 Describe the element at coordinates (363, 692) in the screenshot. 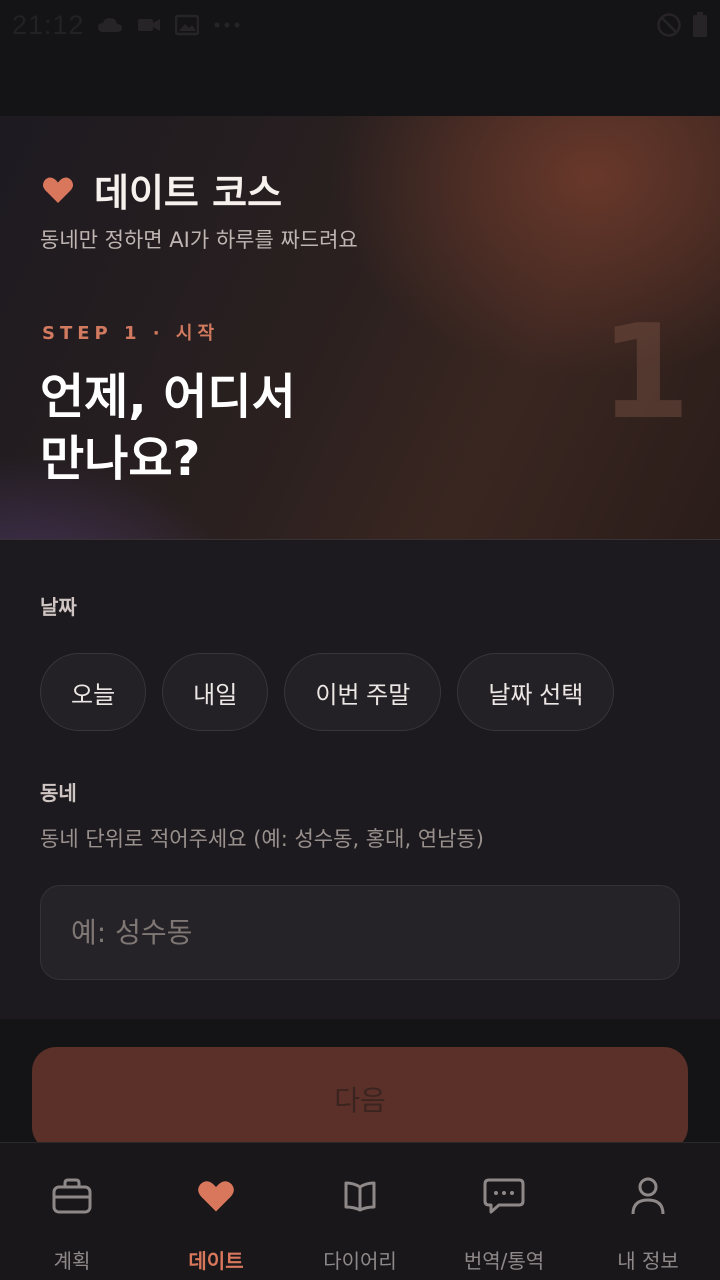

I see `date-option-this-weekend: 이번 주말` at that location.